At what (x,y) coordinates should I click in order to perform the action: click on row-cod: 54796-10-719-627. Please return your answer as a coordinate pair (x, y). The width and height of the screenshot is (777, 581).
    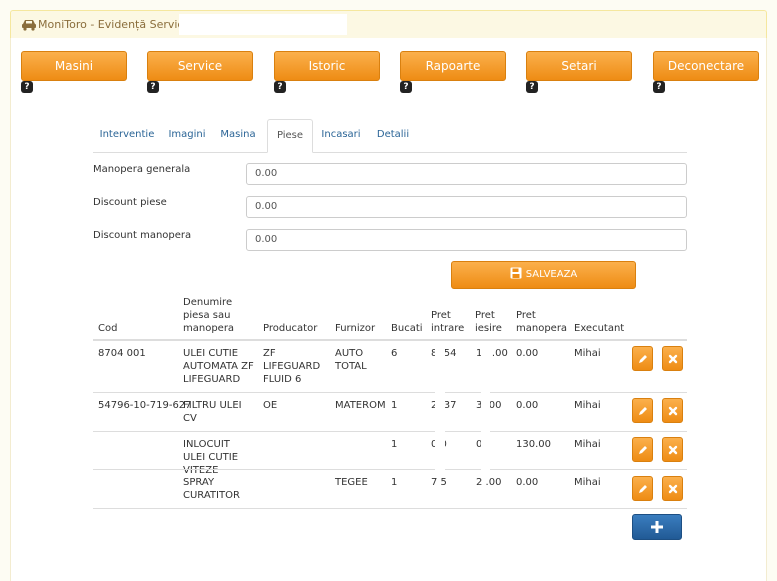
    Looking at the image, I should click on (145, 405).